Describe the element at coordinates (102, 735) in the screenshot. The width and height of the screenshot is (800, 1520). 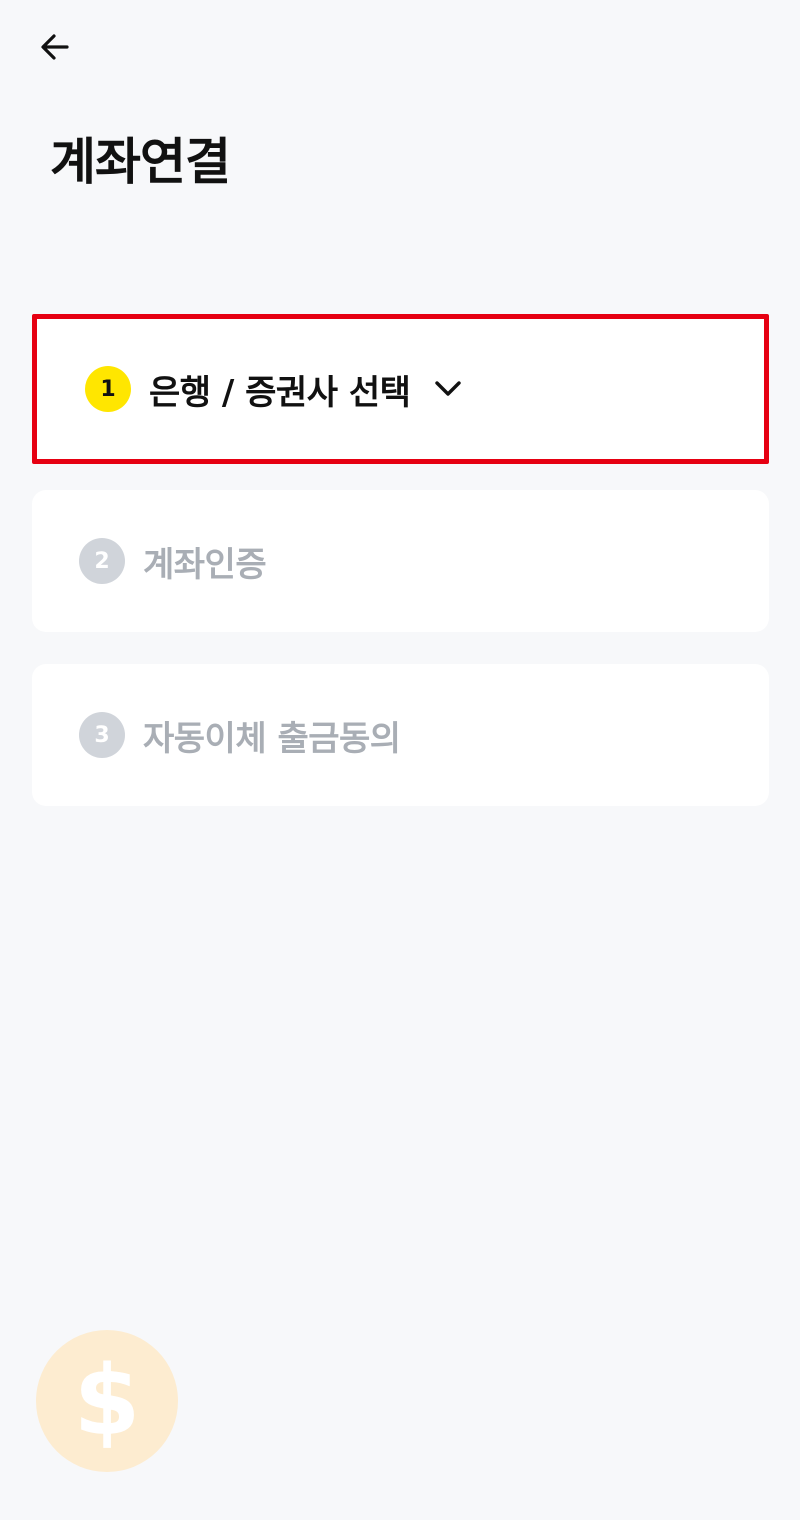
I see `step-number-badge: 3` at that location.